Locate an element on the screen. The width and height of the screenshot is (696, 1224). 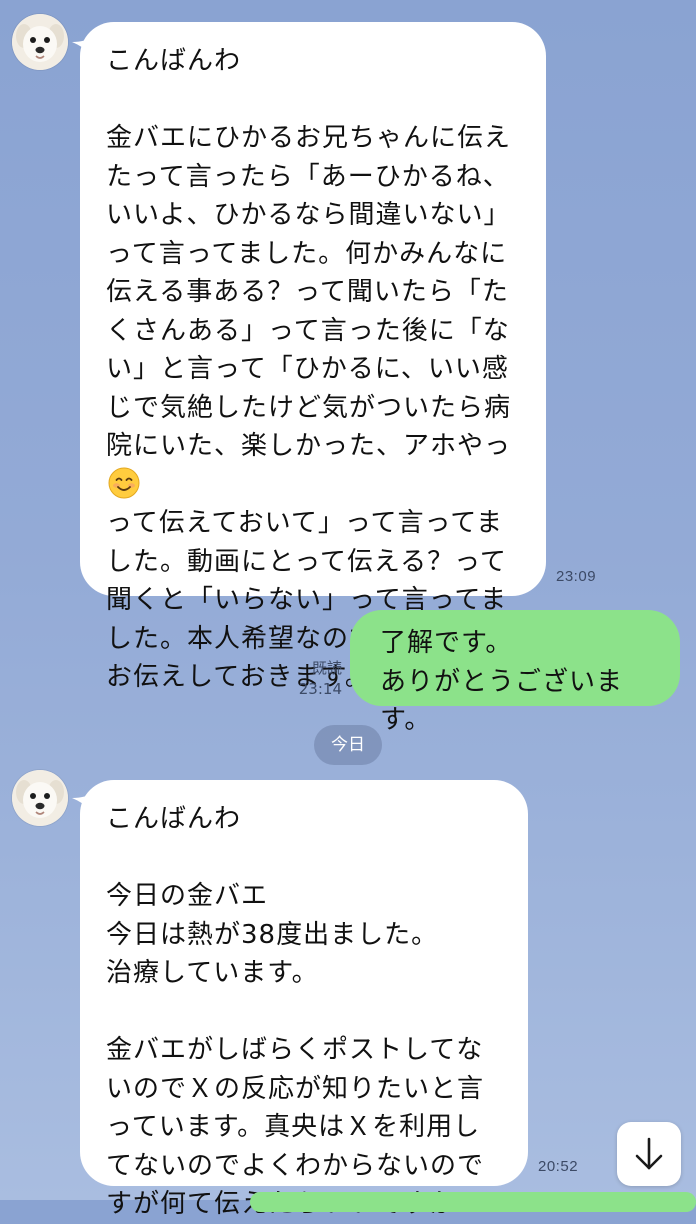
message-text: 了解です。 ありがとうございます。 is located at coordinates (502, 681).